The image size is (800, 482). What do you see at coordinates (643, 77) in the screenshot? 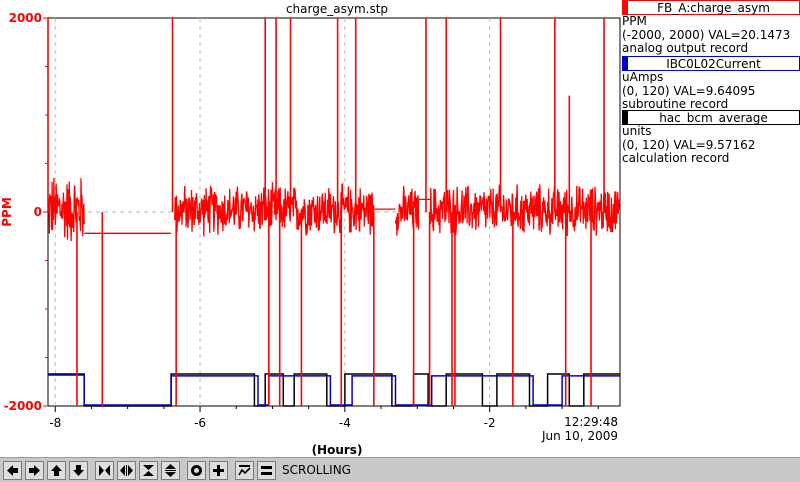
I see `legend-units: uAmps` at bounding box center [643, 77].